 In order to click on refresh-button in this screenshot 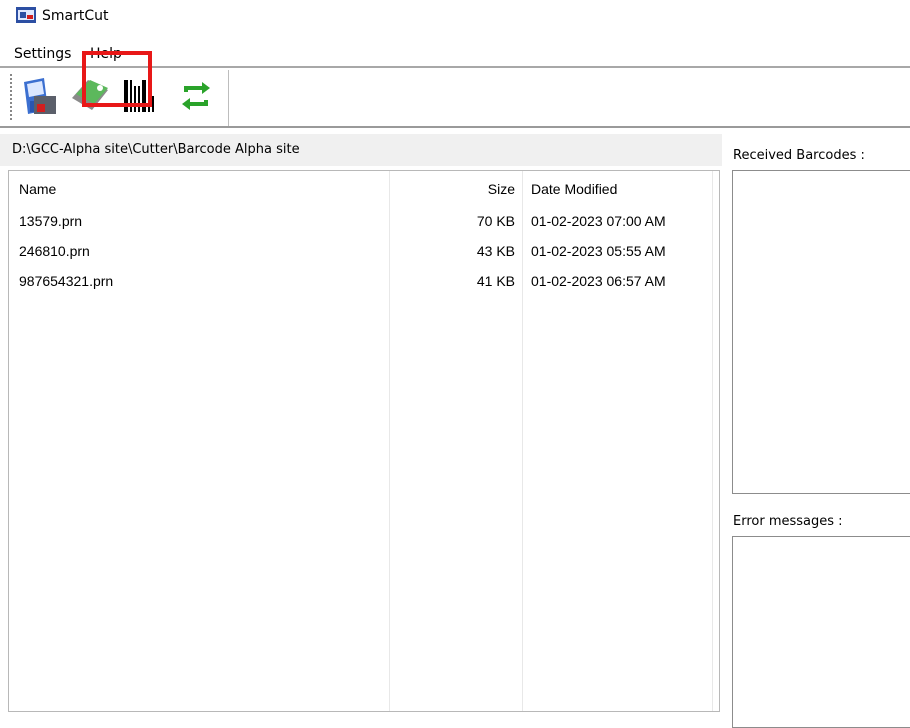, I will do `click(196, 96)`.